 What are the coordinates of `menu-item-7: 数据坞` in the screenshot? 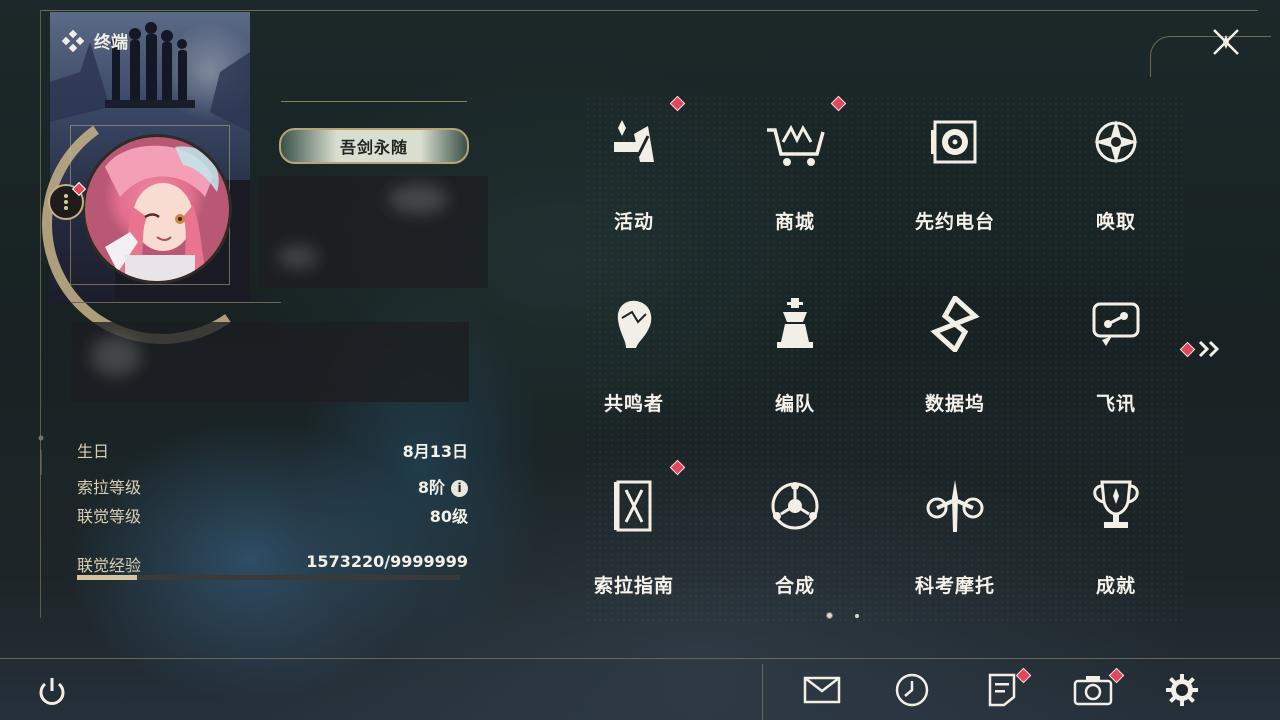 It's located at (955, 354).